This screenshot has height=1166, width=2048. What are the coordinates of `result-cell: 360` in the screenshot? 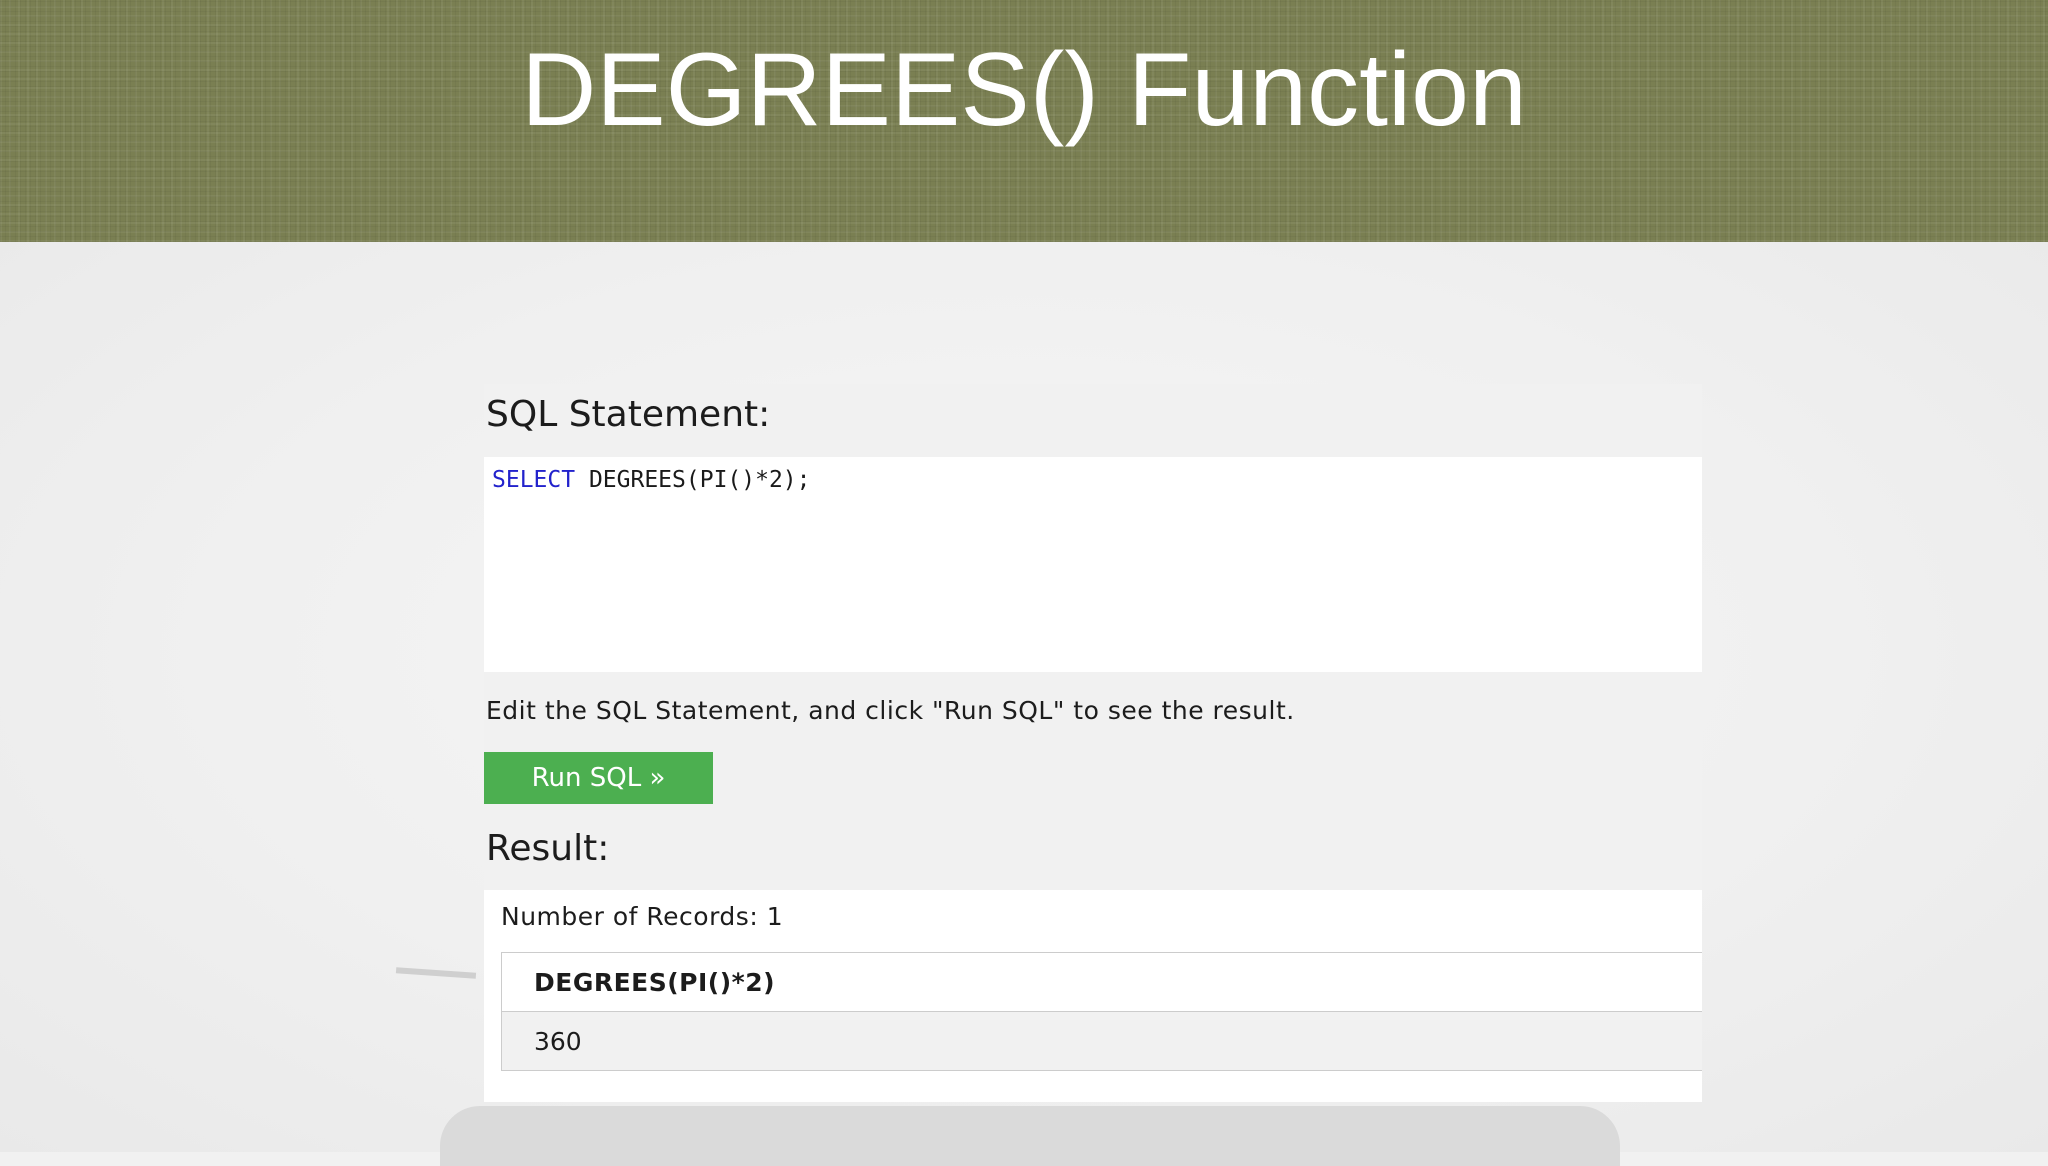 It's located at (1101, 1041).